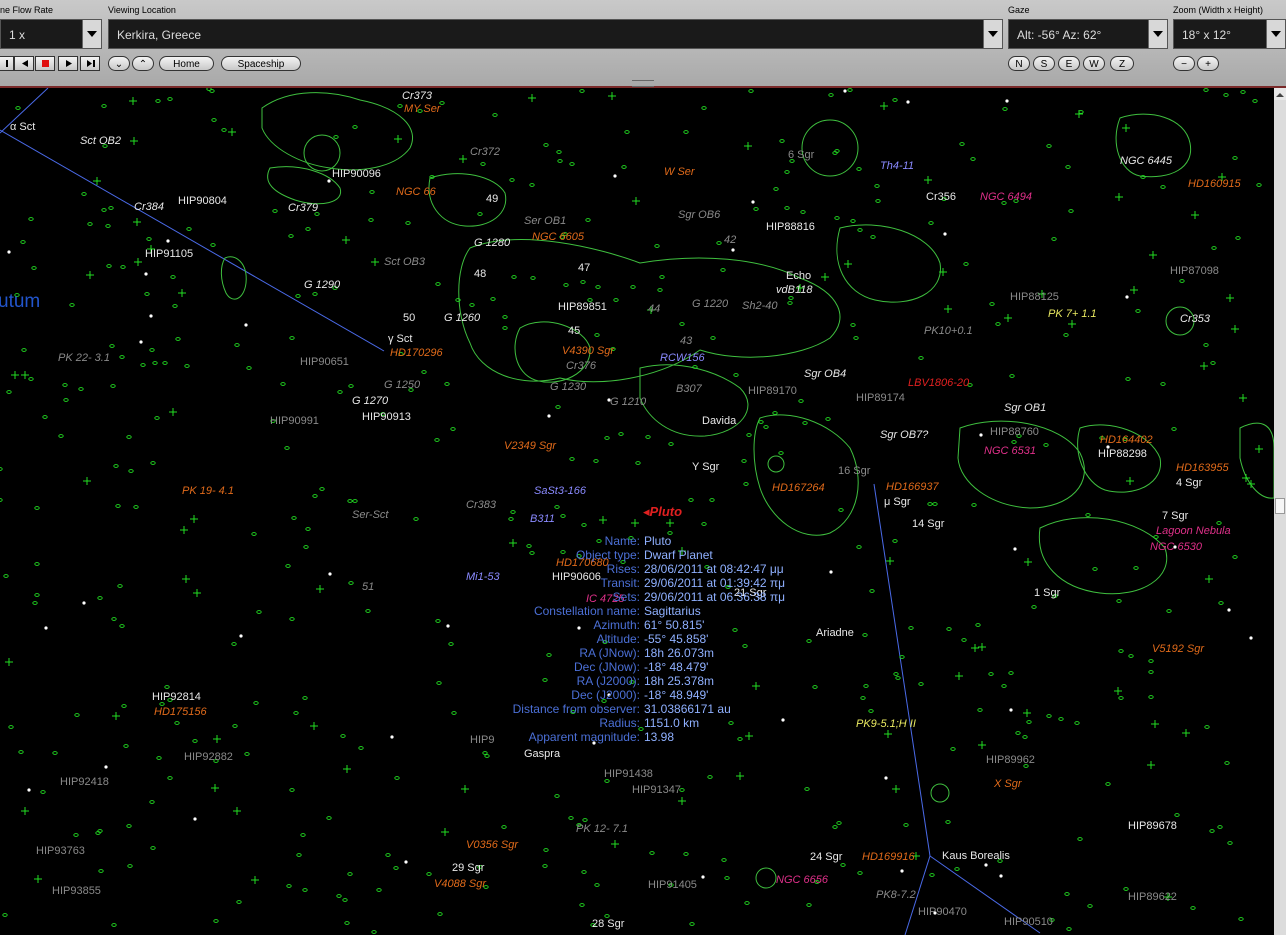 The height and width of the screenshot is (935, 1286). Describe the element at coordinates (1034, 297) in the screenshot. I see `sky-object-label: HIP88125` at that location.